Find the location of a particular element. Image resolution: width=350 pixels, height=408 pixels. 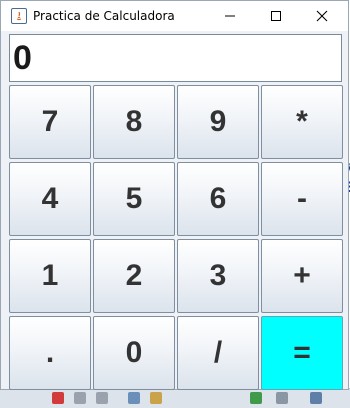

minimize-icon is located at coordinates (230, 16).